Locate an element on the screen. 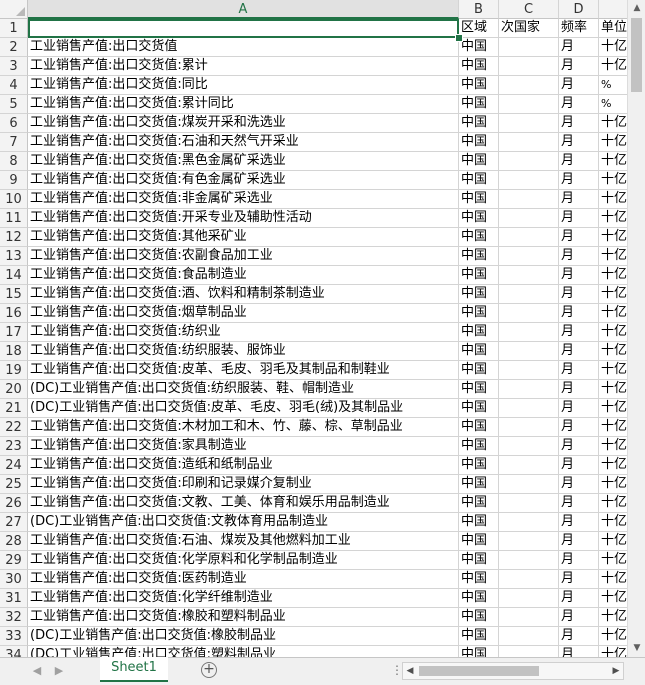  column-header-e is located at coordinates (613, 9).